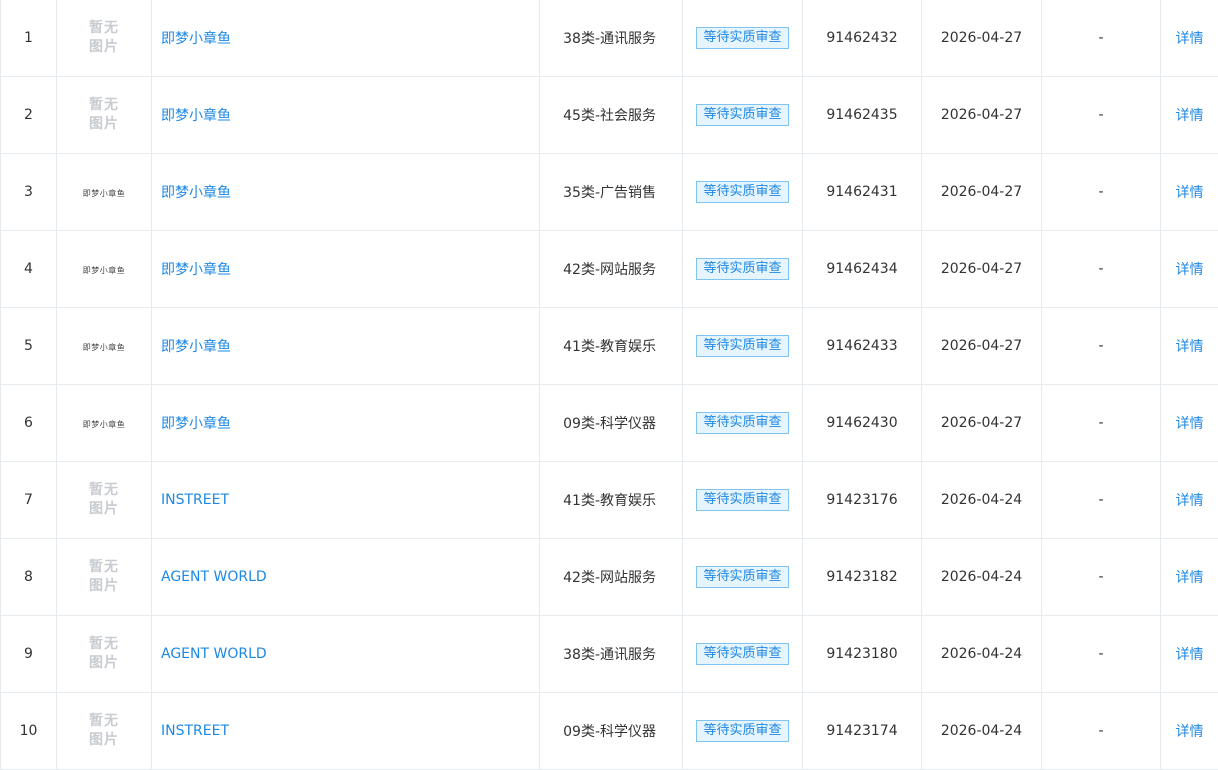 The image size is (1218, 770). I want to click on trademark-class: 42类-网站服务, so click(611, 577).